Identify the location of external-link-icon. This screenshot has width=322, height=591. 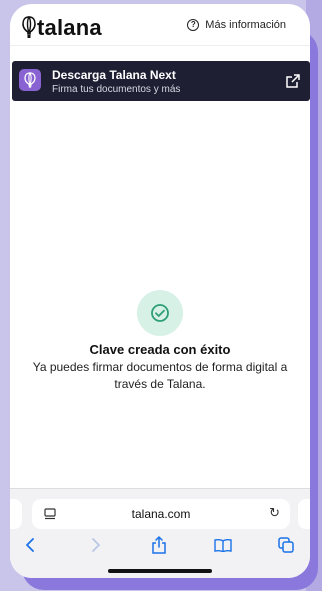
(293, 81).